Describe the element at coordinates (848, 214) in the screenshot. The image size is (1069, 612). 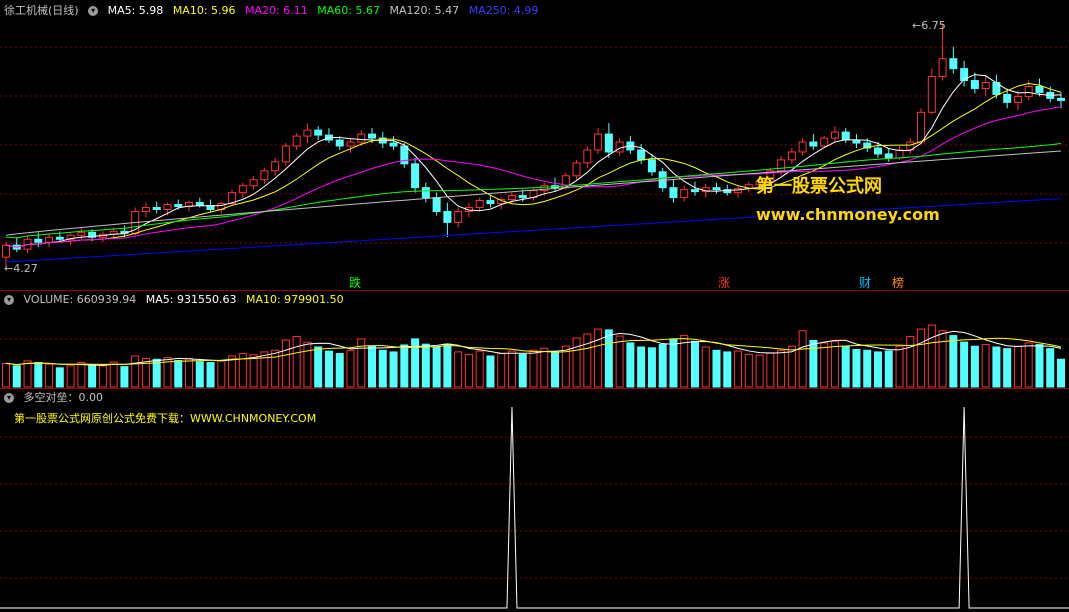
I see `watermark-url: www.chnmoney.com` at that location.